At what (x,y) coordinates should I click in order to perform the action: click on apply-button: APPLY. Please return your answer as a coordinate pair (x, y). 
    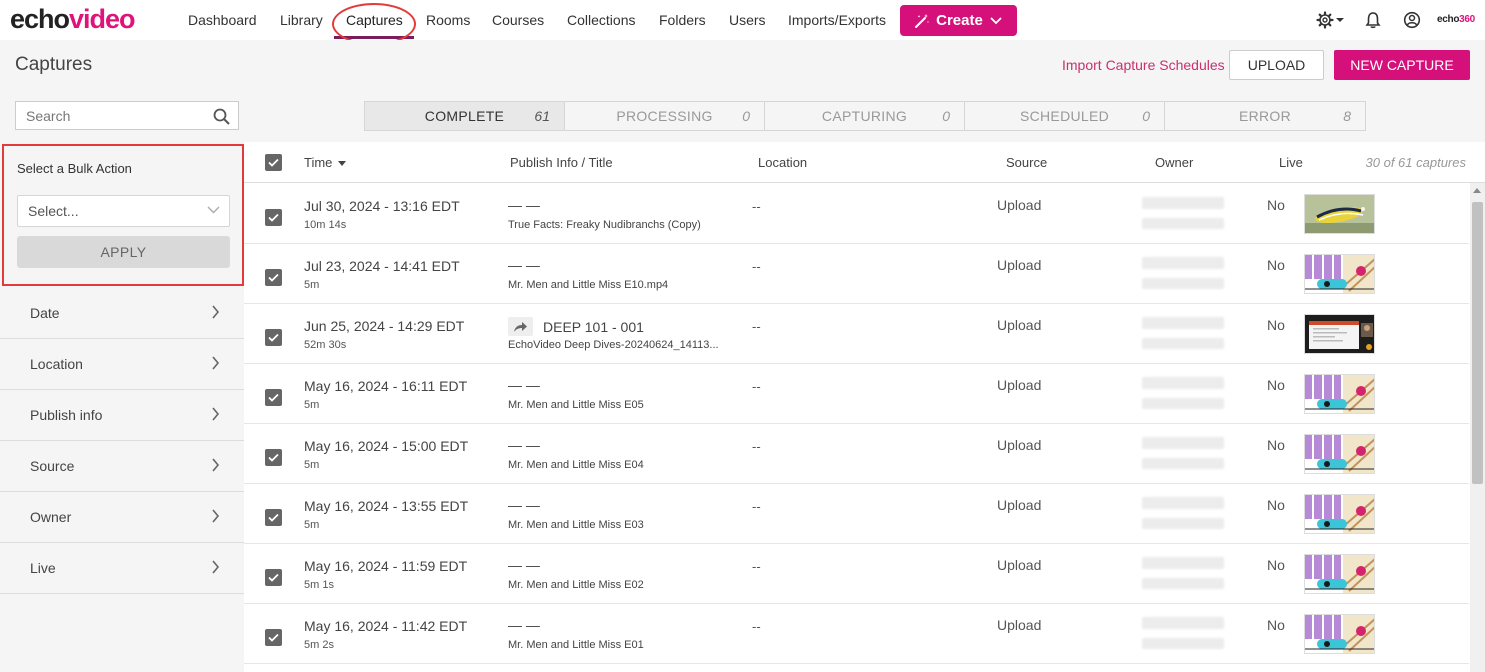
    Looking at the image, I should click on (123, 252).